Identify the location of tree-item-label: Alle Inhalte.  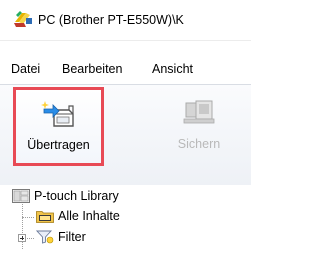
(89, 216).